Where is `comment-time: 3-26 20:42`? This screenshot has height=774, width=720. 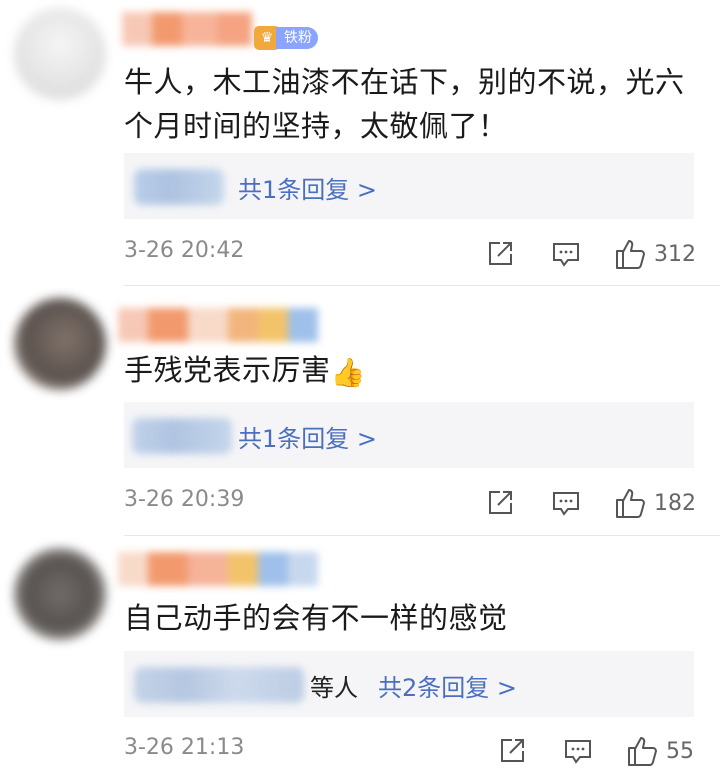
comment-time: 3-26 20:42 is located at coordinates (184, 250).